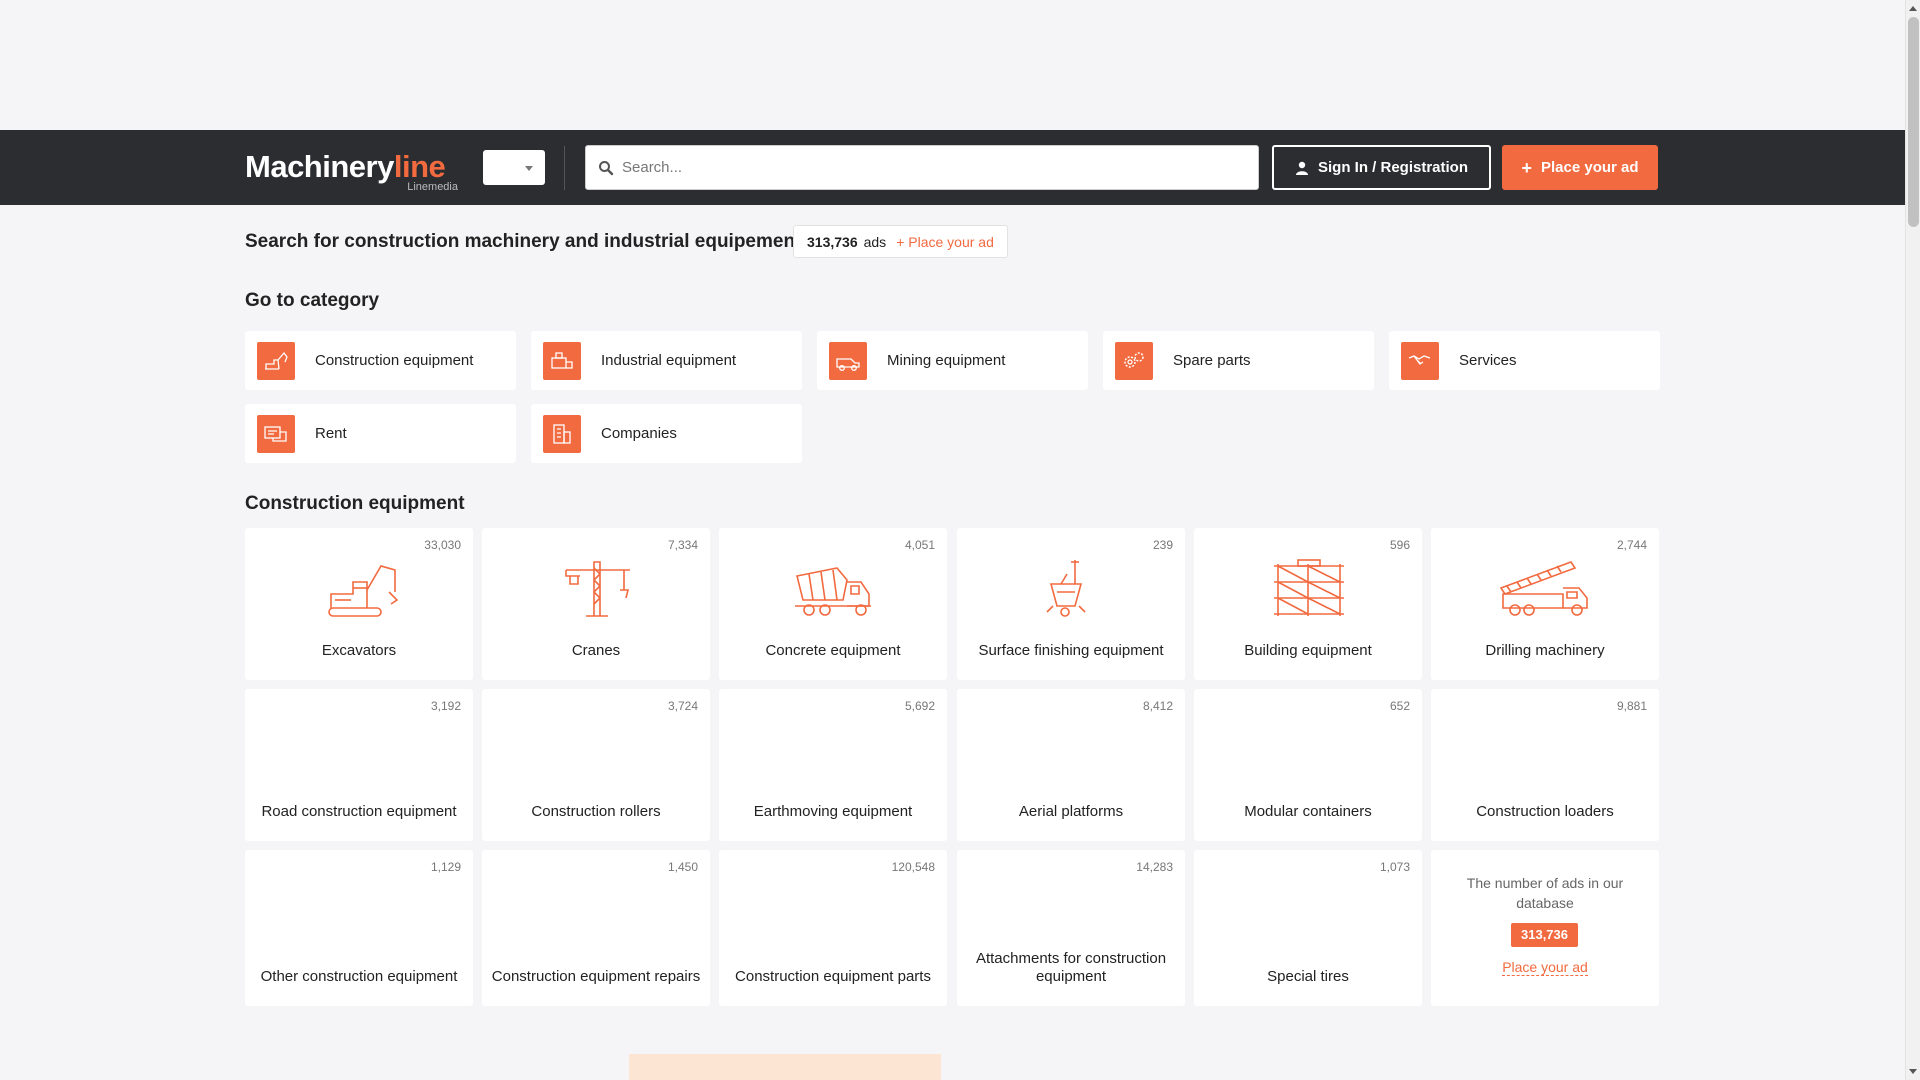  I want to click on floor-finisher-icon, so click(1066, 588).